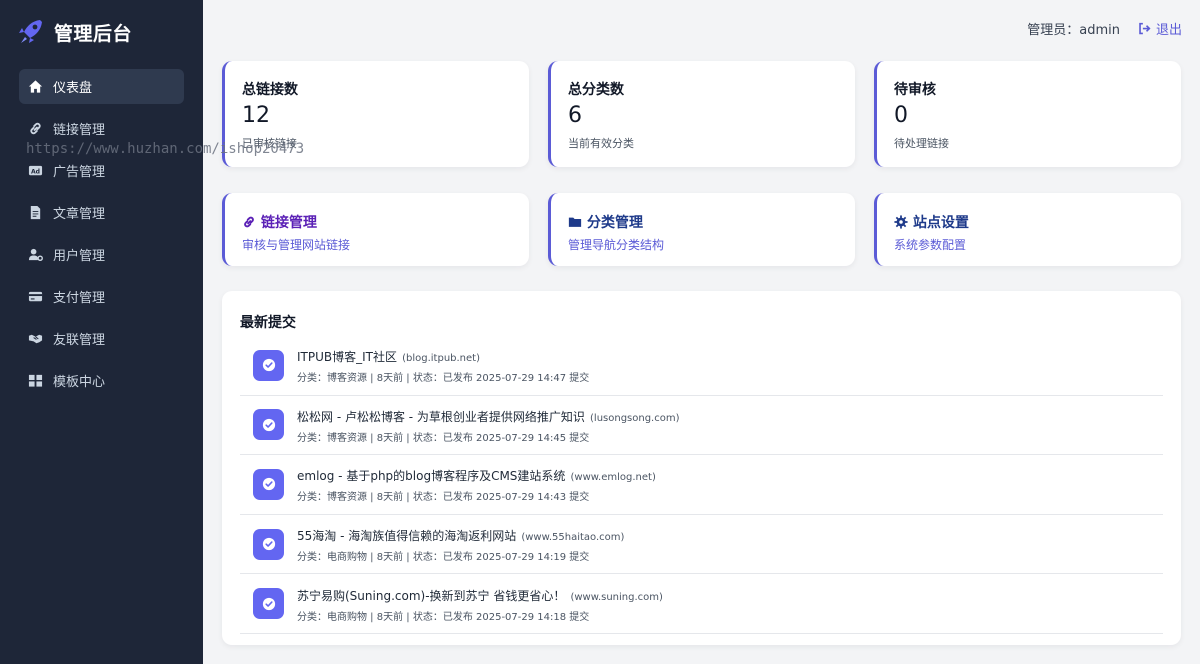  I want to click on sidebar-item-users: 用户管理, so click(101, 254).